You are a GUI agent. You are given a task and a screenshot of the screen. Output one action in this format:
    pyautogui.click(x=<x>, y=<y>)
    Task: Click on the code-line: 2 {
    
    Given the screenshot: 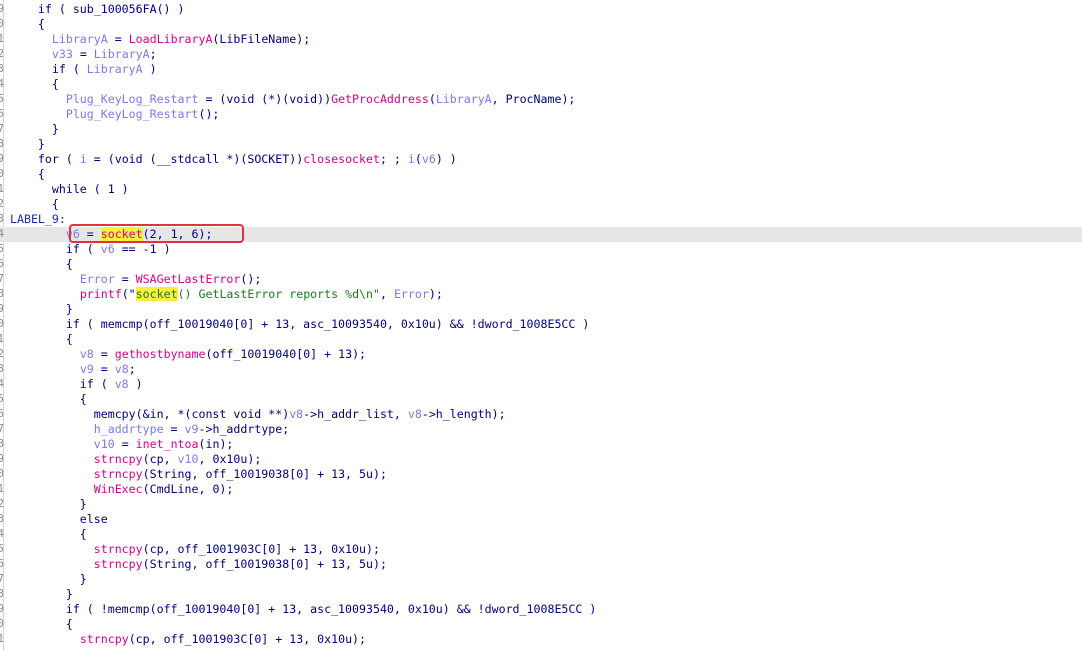 What is the action you would take?
    pyautogui.click(x=541, y=204)
    